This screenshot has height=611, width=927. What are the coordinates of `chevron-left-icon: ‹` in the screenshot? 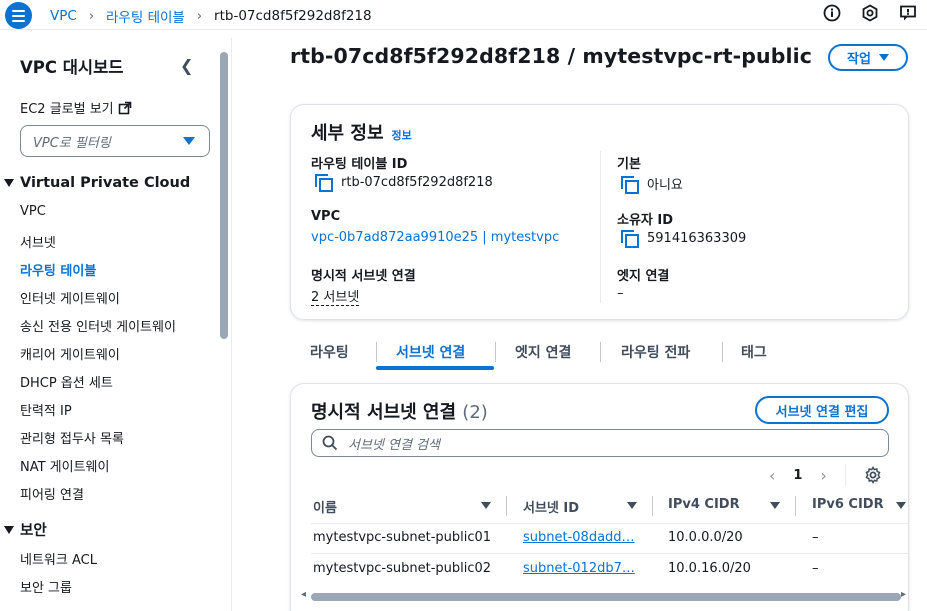 It's located at (772, 475).